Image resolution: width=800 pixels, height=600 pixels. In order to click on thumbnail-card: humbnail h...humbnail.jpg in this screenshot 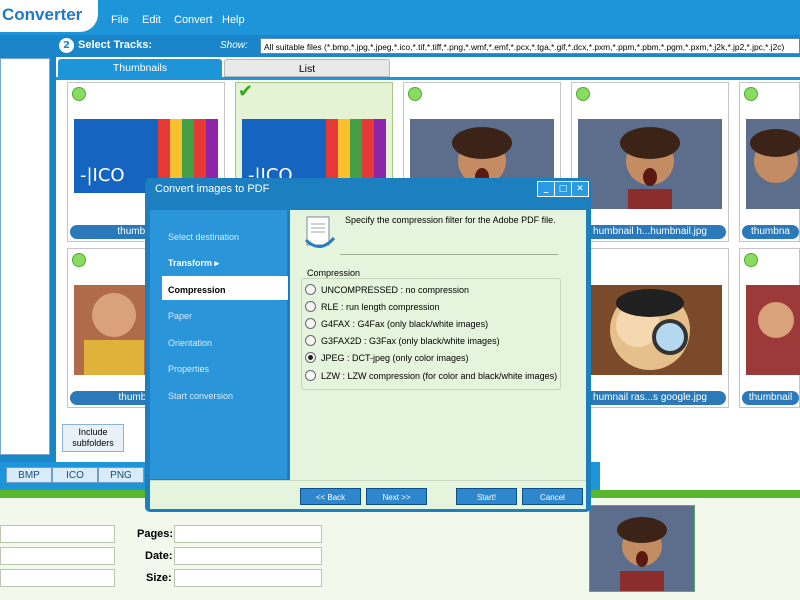, I will do `click(650, 162)`.